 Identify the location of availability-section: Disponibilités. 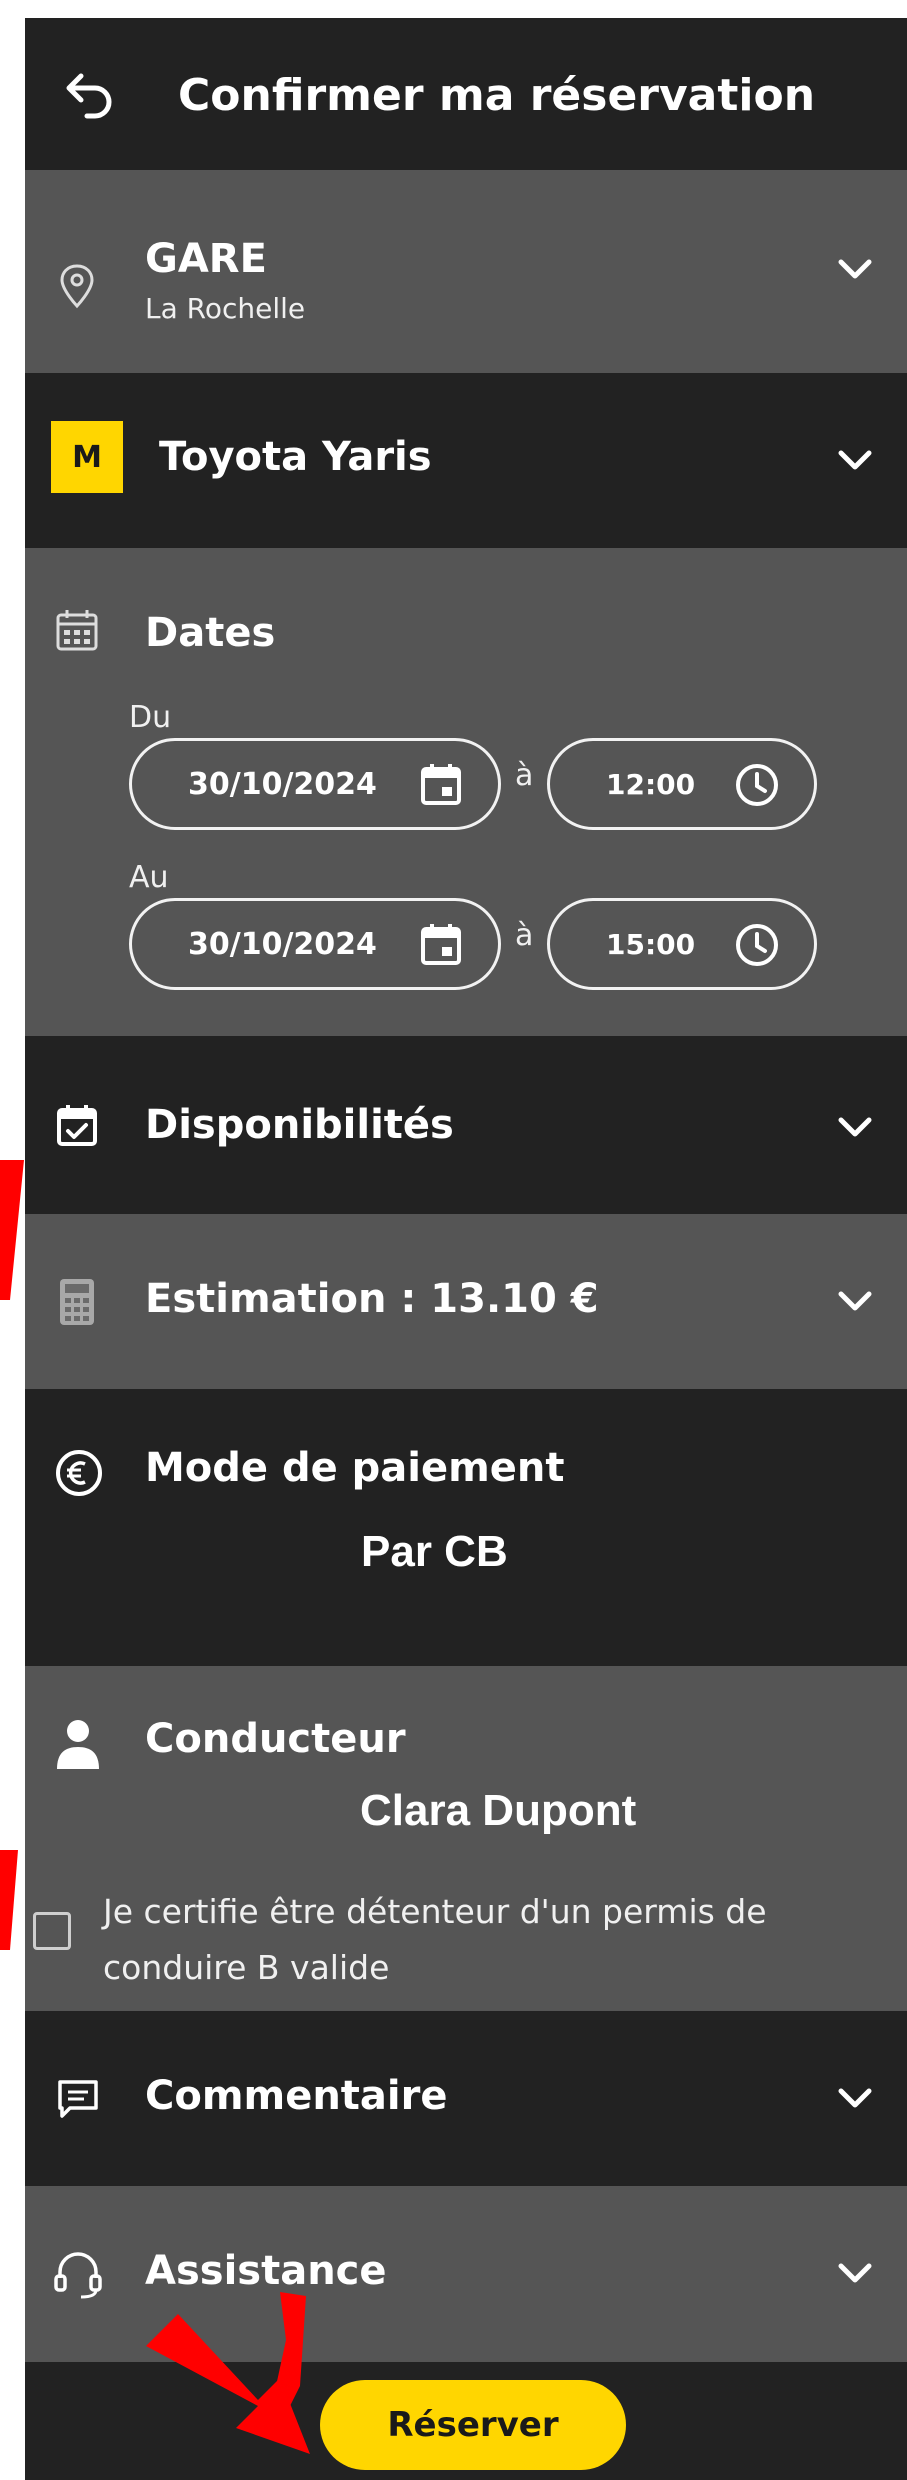
(466, 1125).